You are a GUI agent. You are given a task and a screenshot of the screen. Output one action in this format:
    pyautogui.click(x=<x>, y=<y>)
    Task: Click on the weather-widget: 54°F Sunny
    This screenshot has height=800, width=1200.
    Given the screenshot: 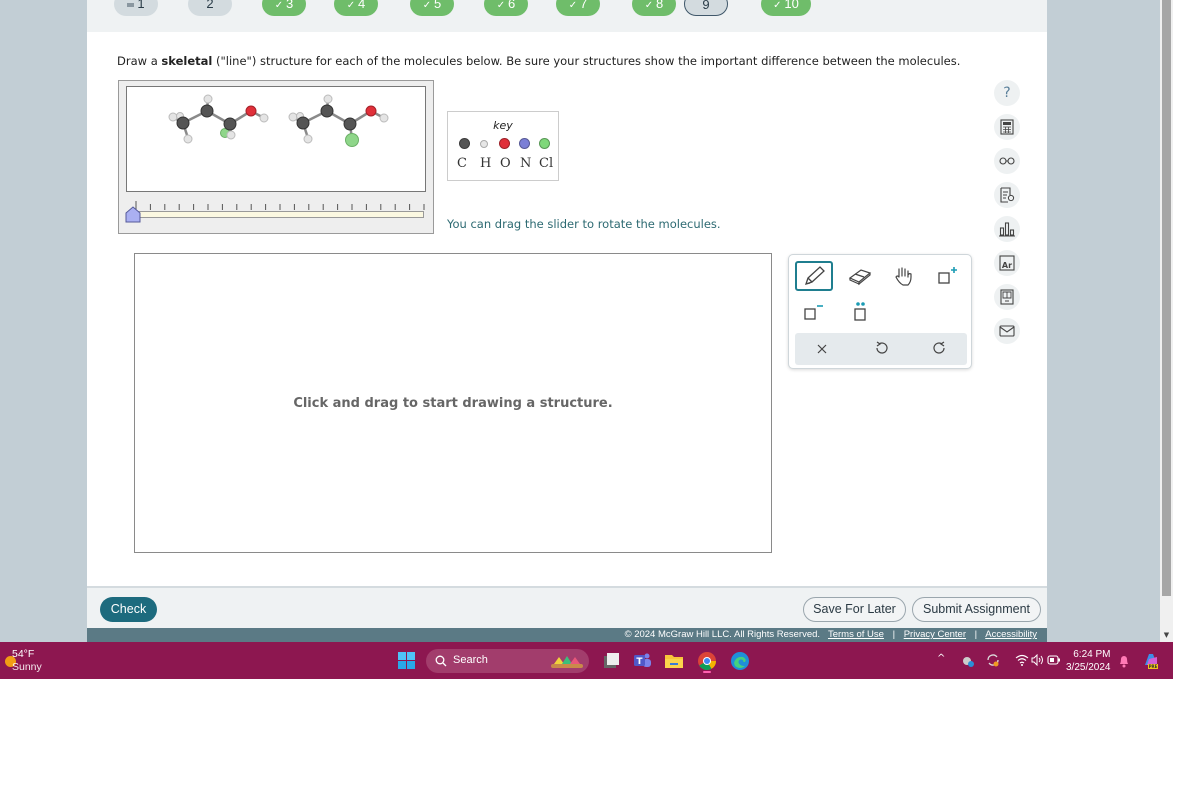 What is the action you would take?
    pyautogui.click(x=23, y=661)
    